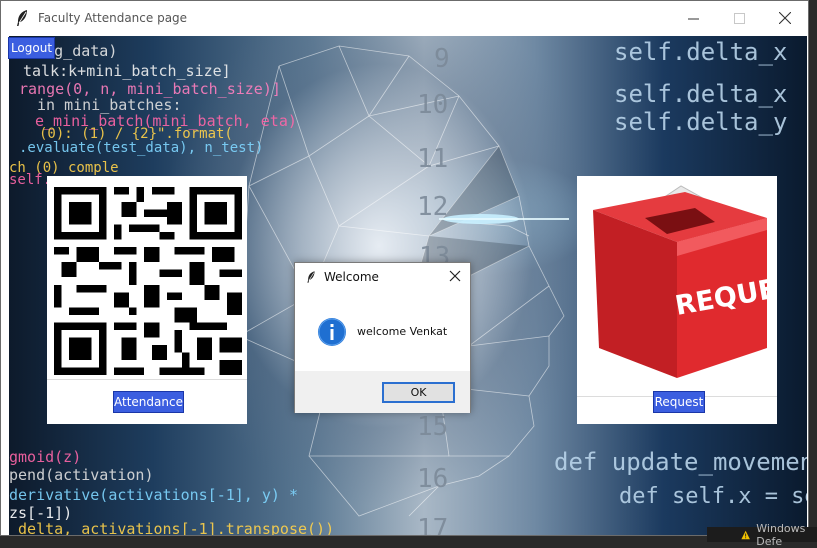 The image size is (817, 548). Describe the element at coordinates (141, 148) in the screenshot. I see `code-line: .evaluate(test_data), n_test)` at that location.